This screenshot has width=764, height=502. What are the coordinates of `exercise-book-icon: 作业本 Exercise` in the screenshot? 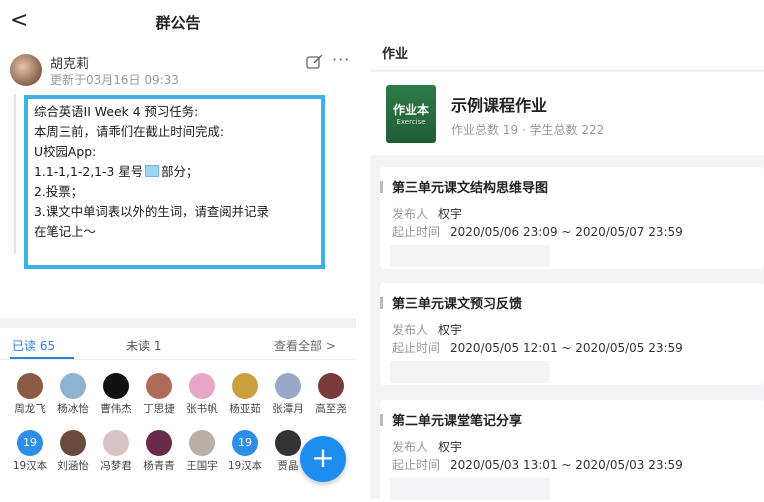 It's located at (411, 114).